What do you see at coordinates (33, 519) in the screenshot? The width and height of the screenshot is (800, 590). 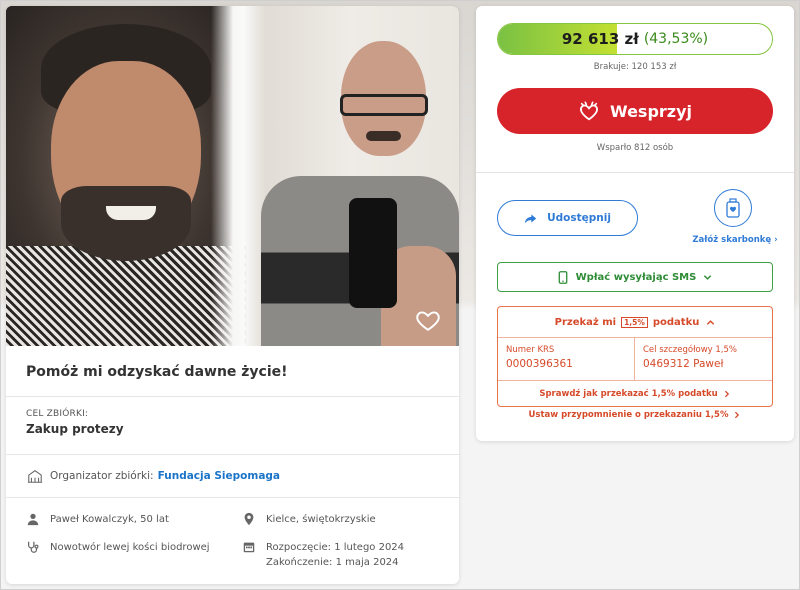 I see `person-icon` at bounding box center [33, 519].